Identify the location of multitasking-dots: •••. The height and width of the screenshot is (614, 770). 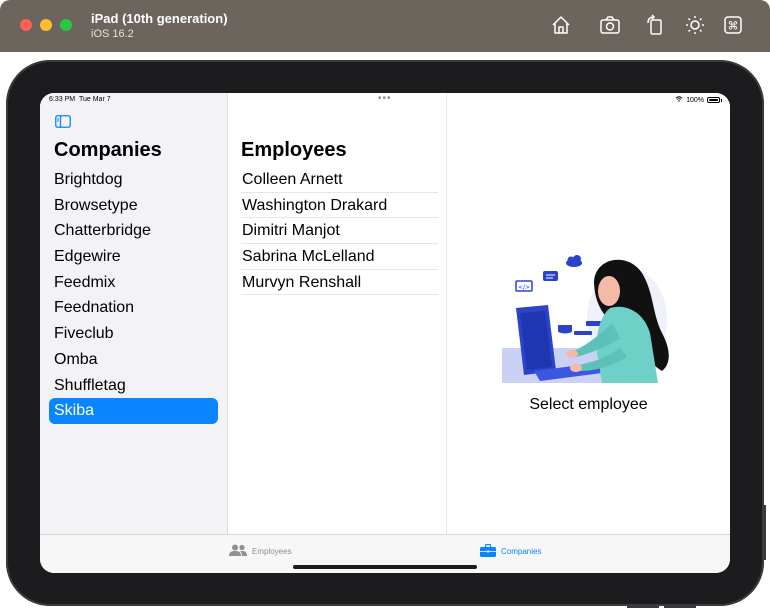
(385, 98).